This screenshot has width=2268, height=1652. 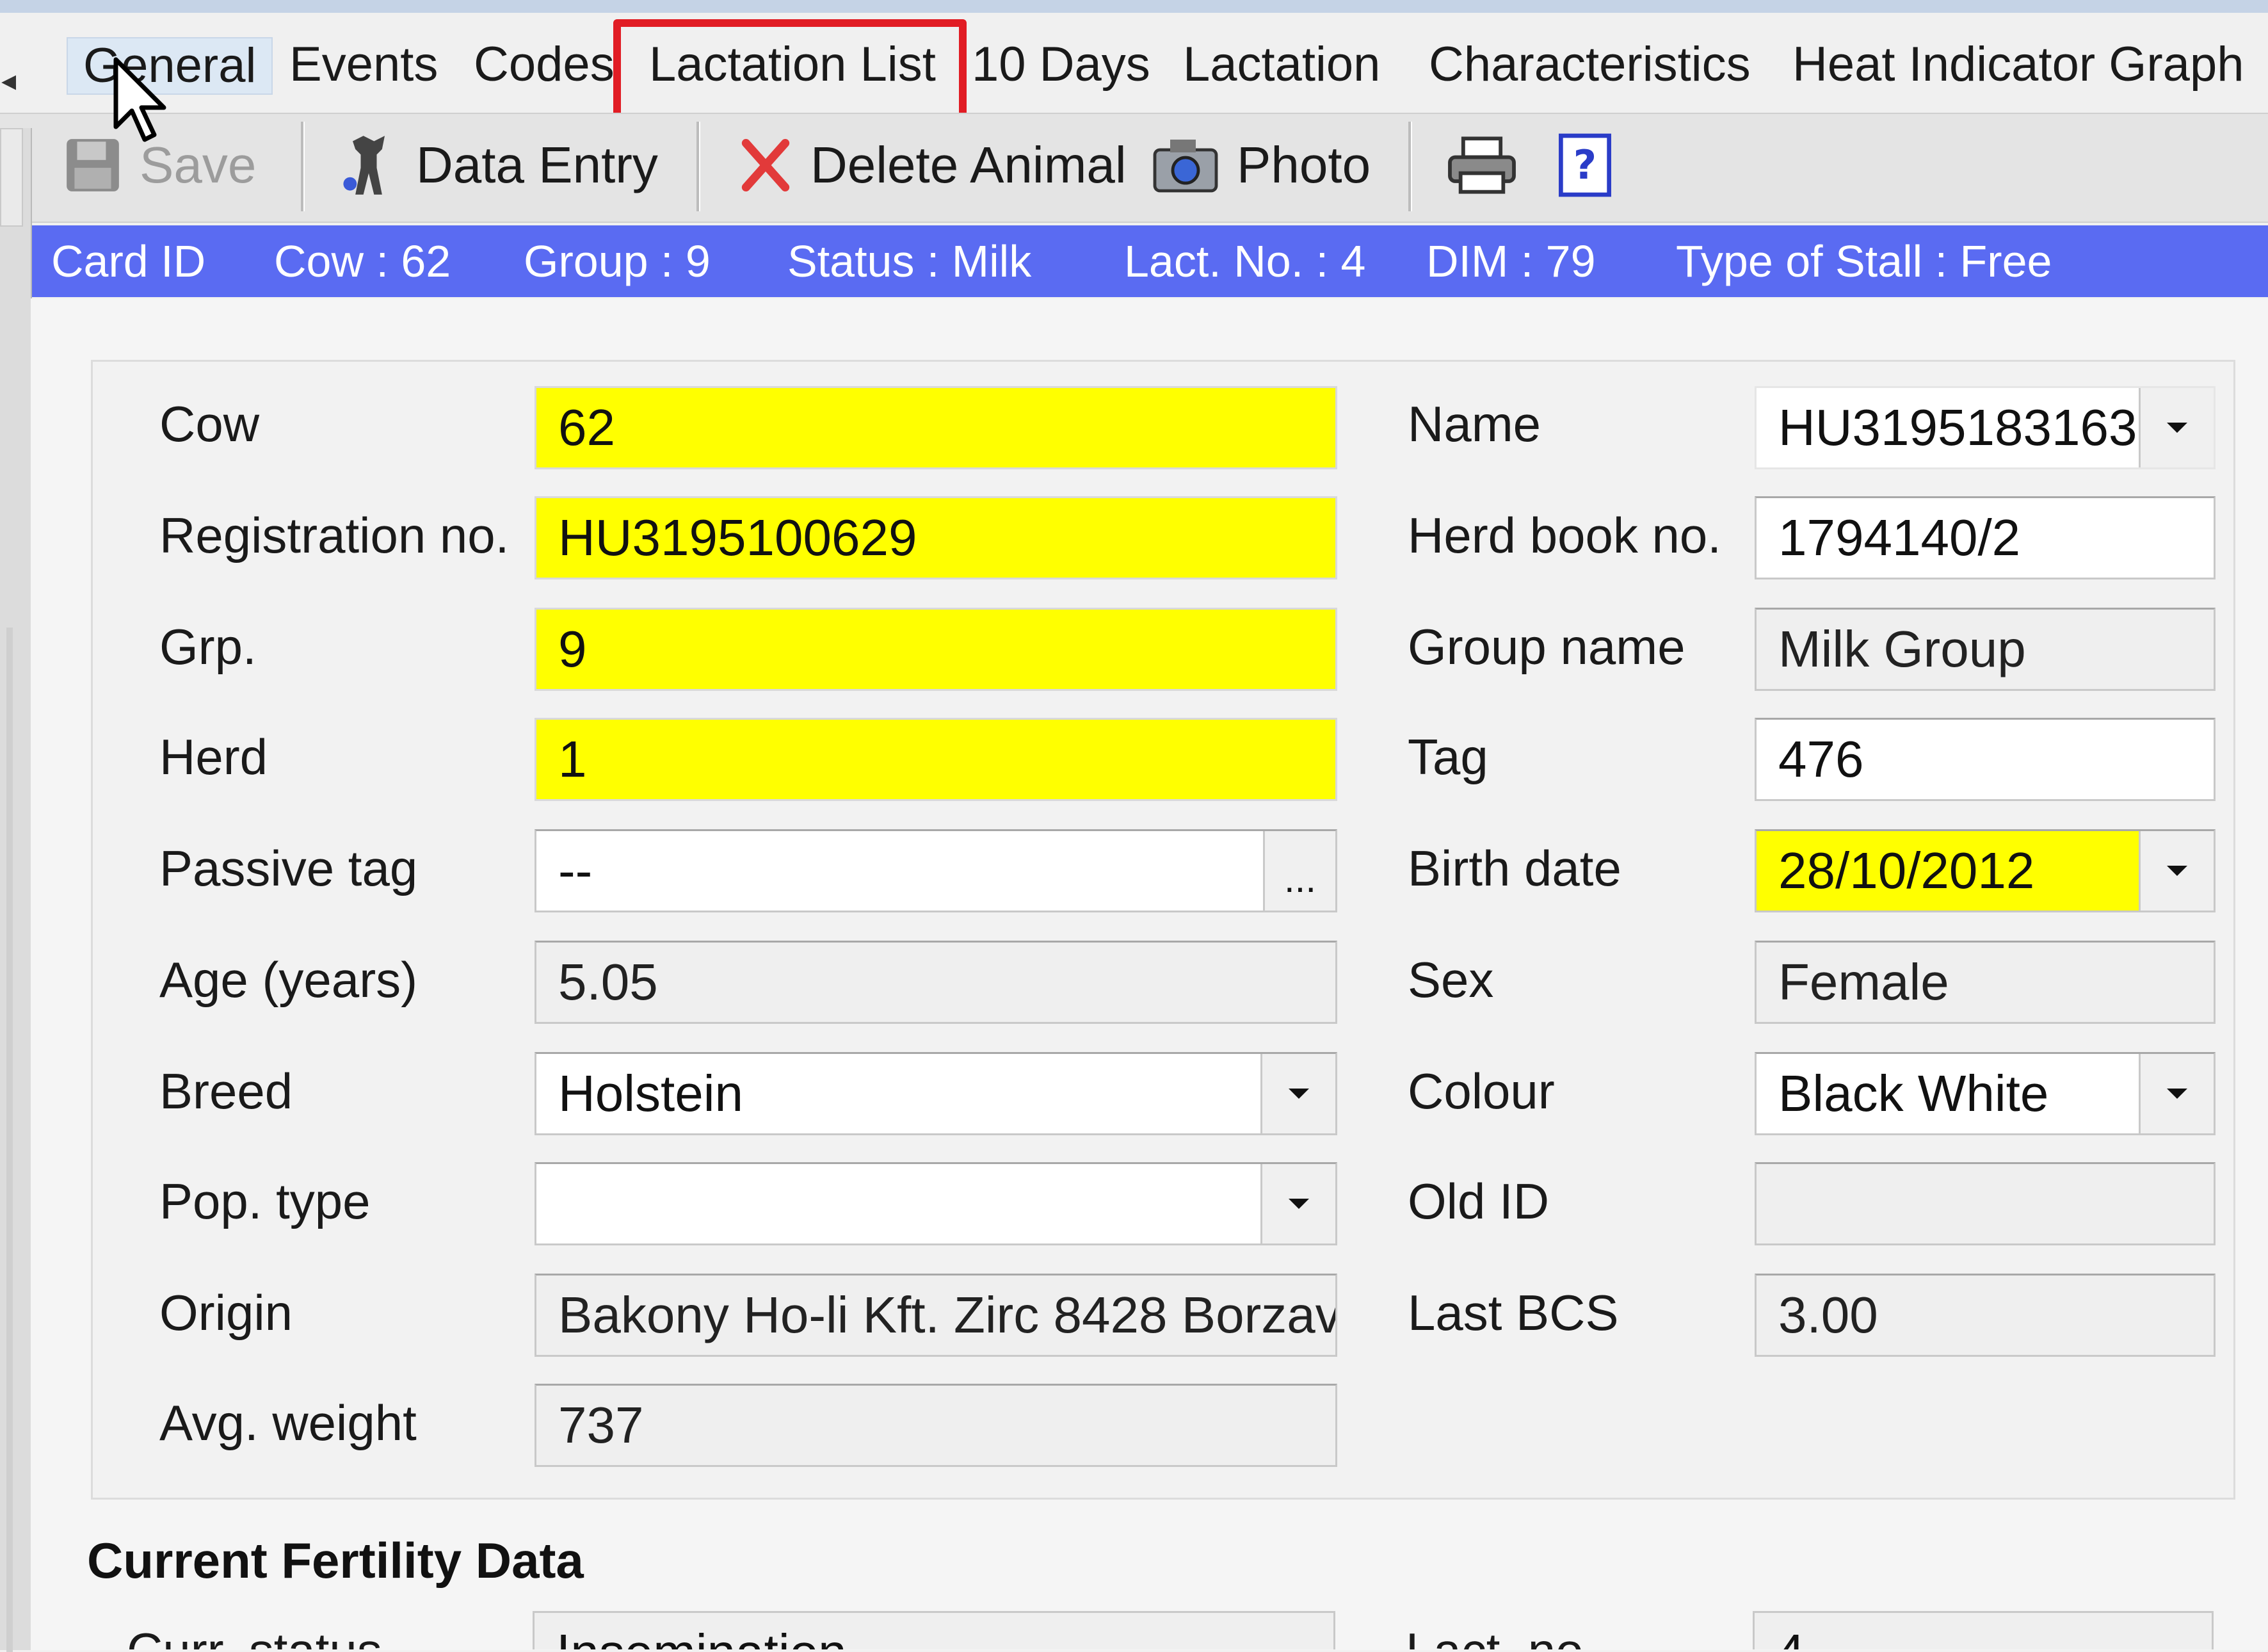 I want to click on delete-x-icon, so click(x=765, y=165).